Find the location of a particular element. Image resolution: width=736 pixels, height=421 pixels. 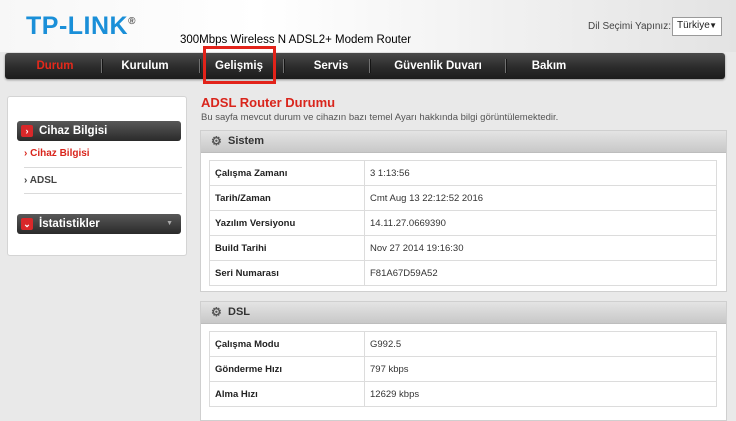

chevron-down-icon: ▼ is located at coordinates (713, 25).